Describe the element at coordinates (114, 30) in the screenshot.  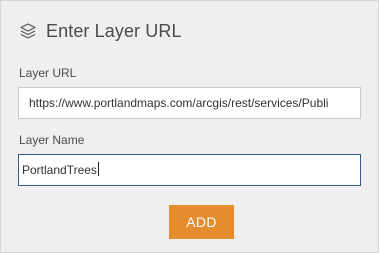
I see `panel-title: Enter Layer URL` at that location.